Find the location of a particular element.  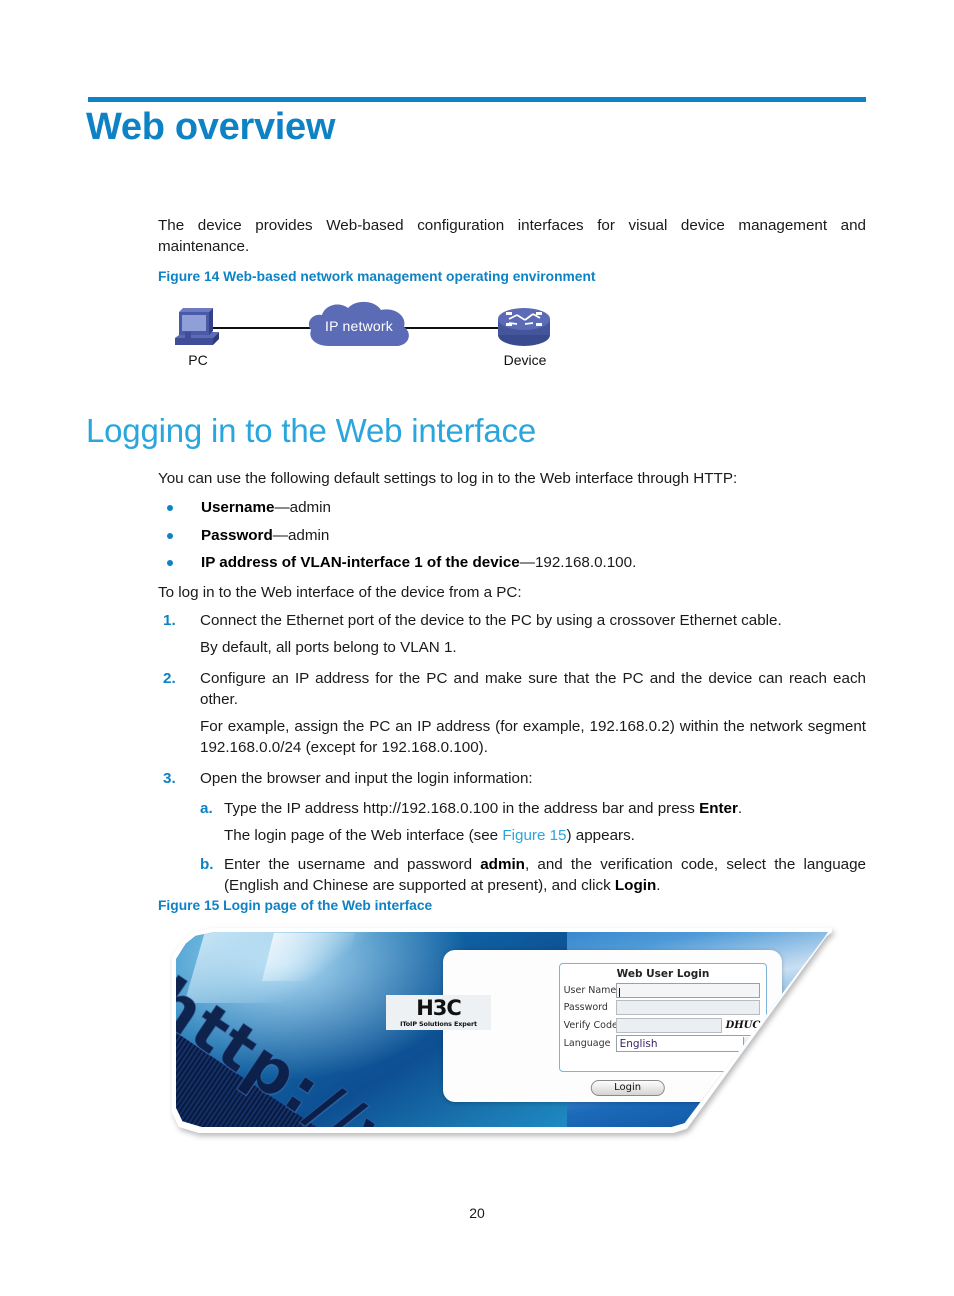

default-term: Username is located at coordinates (238, 507).